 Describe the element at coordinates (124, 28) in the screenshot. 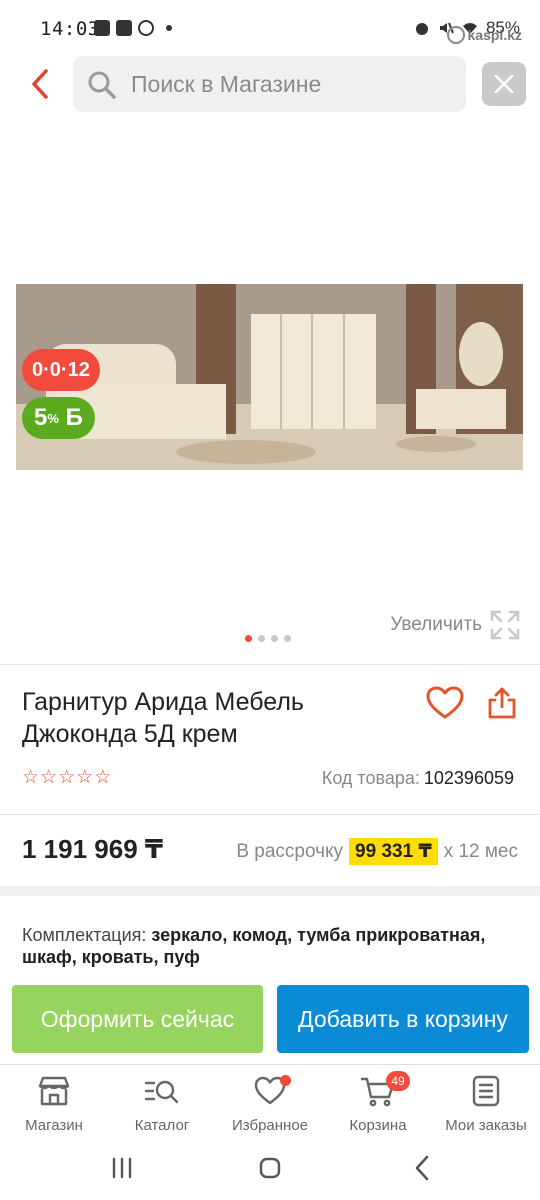

I see `chat-notification-icon` at that location.